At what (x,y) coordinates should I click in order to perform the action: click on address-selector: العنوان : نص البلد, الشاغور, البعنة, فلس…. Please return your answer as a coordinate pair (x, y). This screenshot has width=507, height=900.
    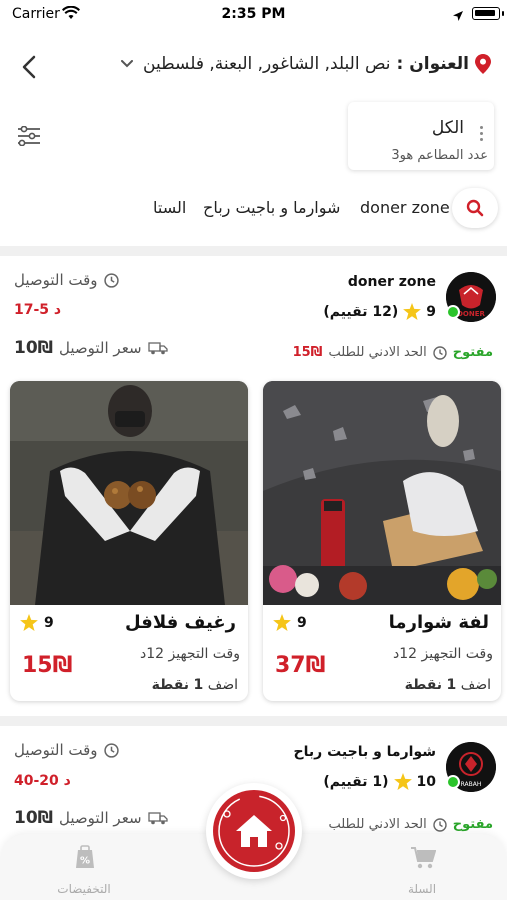
    Looking at the image, I should click on (306, 64).